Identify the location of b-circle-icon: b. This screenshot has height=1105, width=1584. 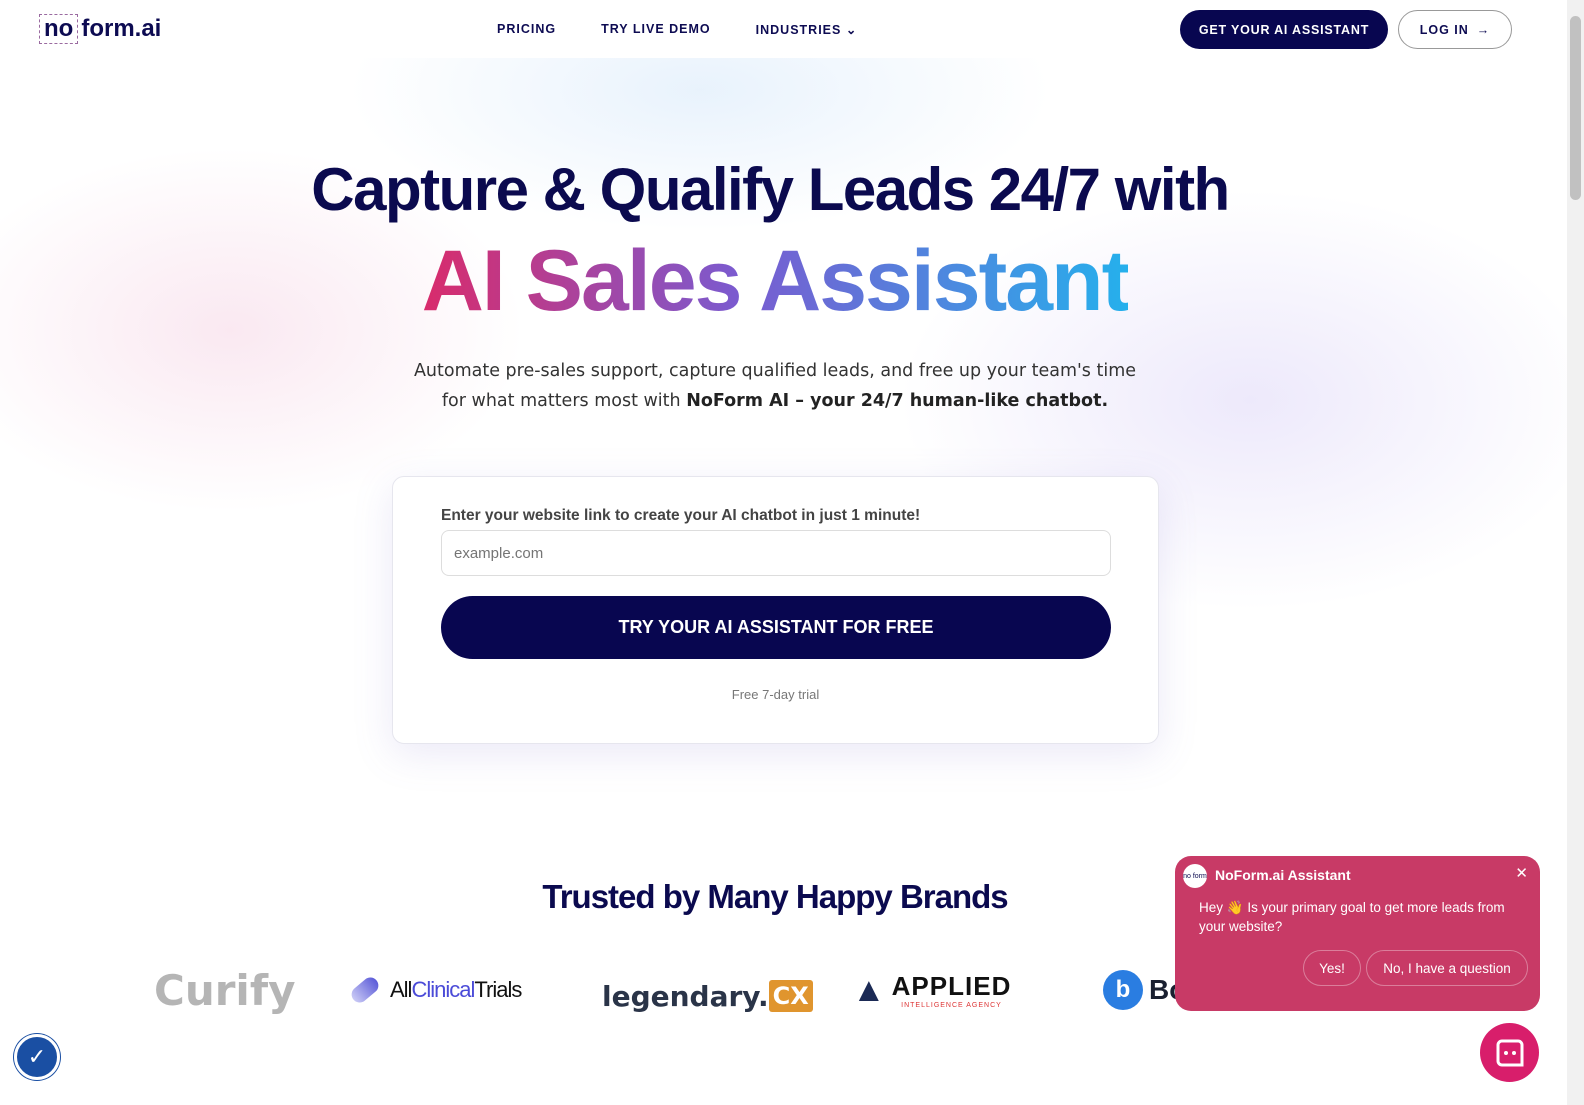
(1123, 990).